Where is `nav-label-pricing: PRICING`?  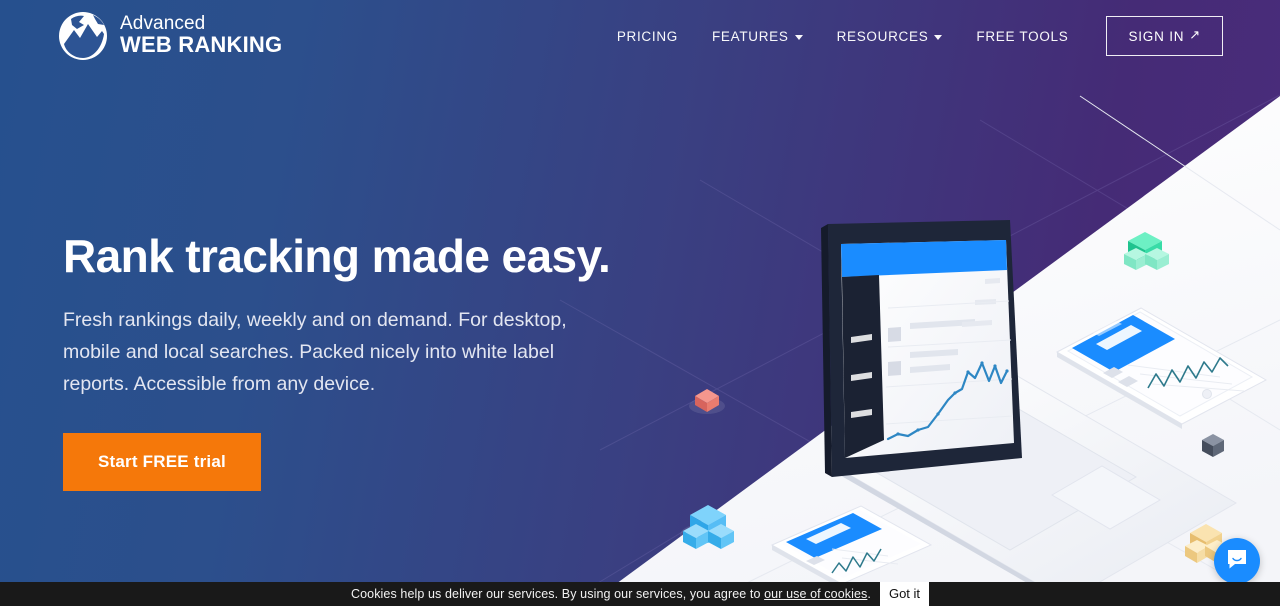 nav-label-pricing: PRICING is located at coordinates (647, 36).